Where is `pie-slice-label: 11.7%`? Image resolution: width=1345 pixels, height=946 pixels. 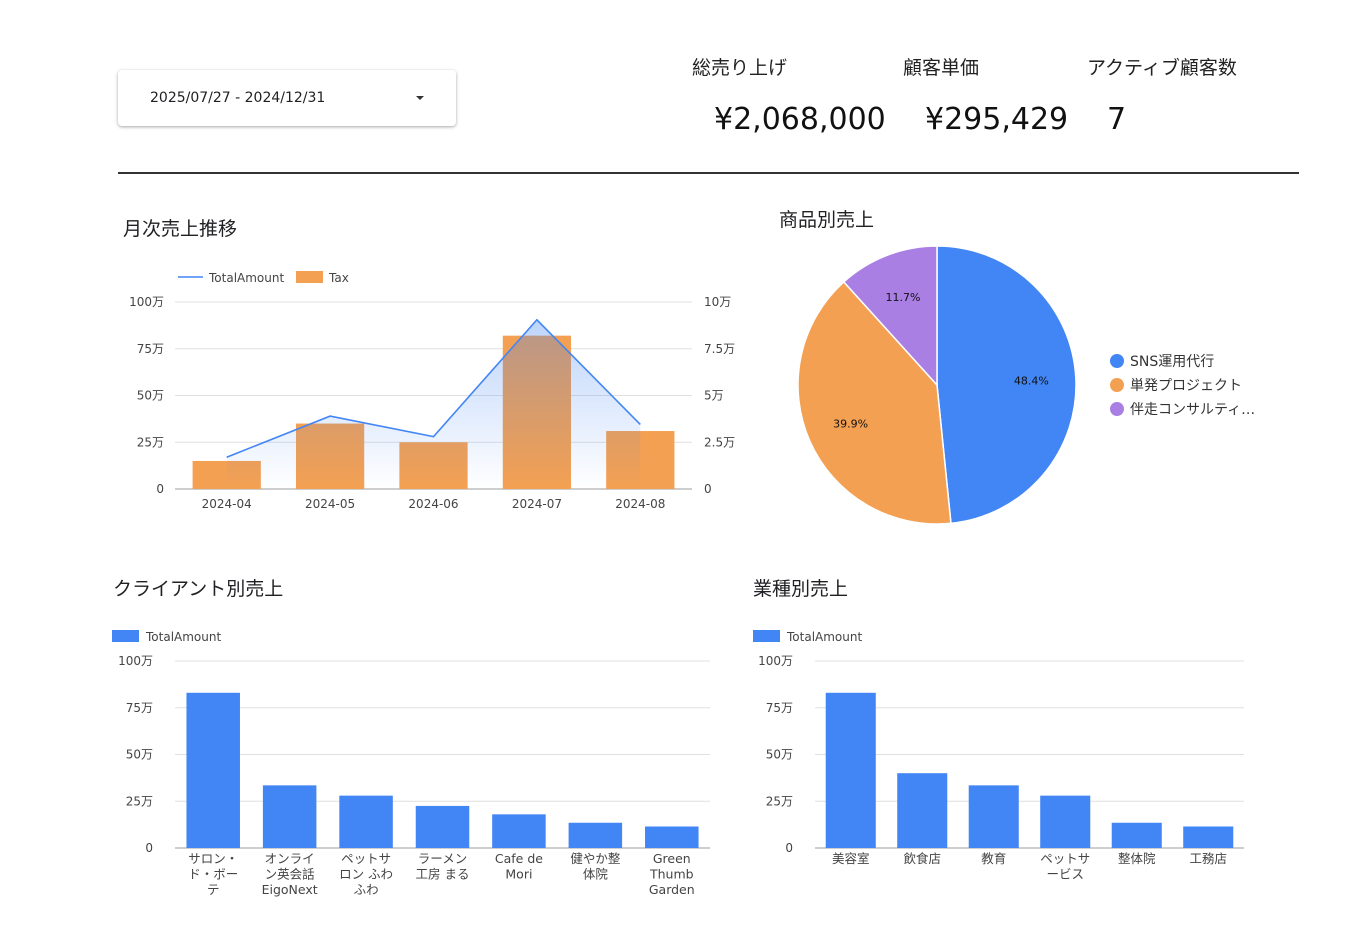
pie-slice-label: 11.7% is located at coordinates (903, 297).